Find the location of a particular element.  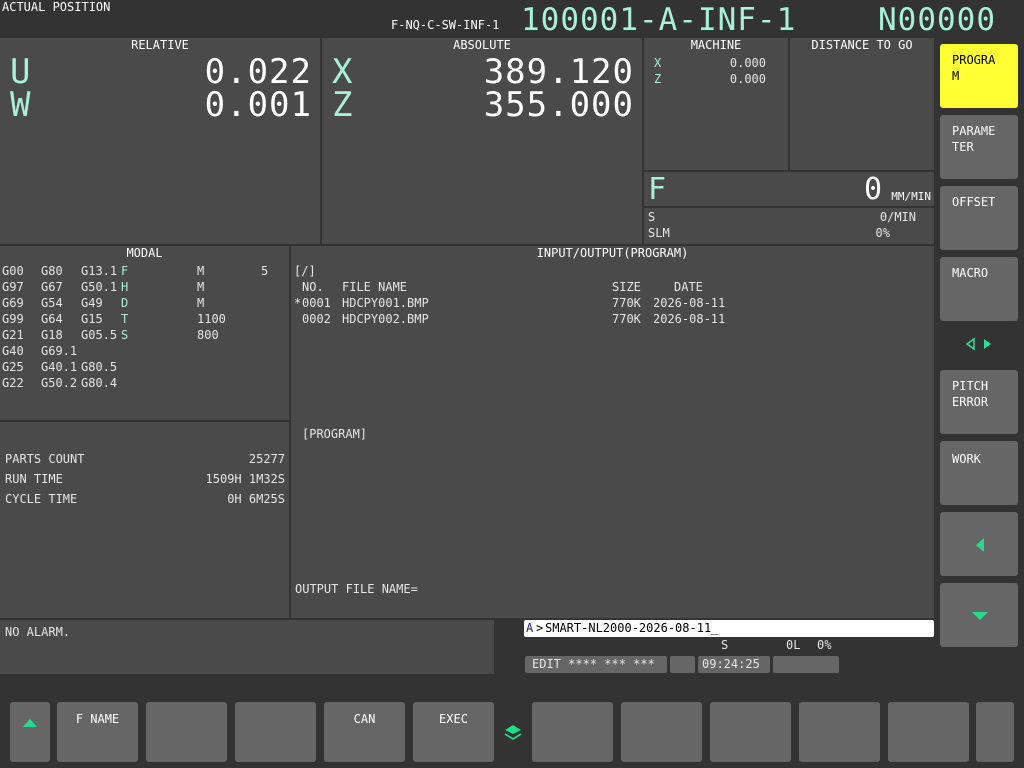

softkey-pitch-error-label: PITCH ERROR is located at coordinates (970, 394).